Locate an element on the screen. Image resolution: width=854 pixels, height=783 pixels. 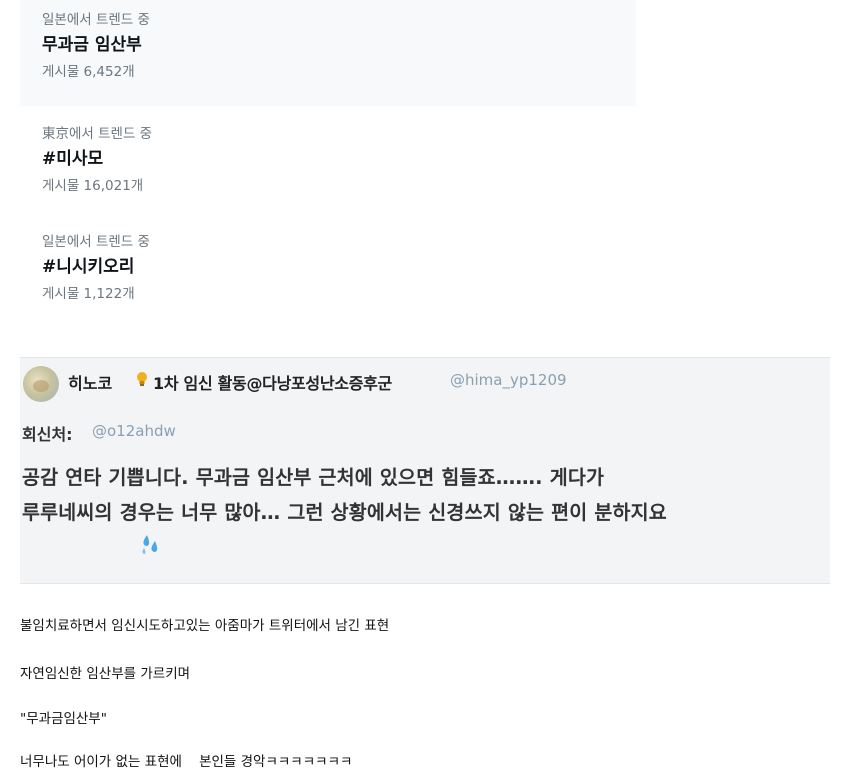
user-handle: @hima_yp1209 is located at coordinates (508, 380).